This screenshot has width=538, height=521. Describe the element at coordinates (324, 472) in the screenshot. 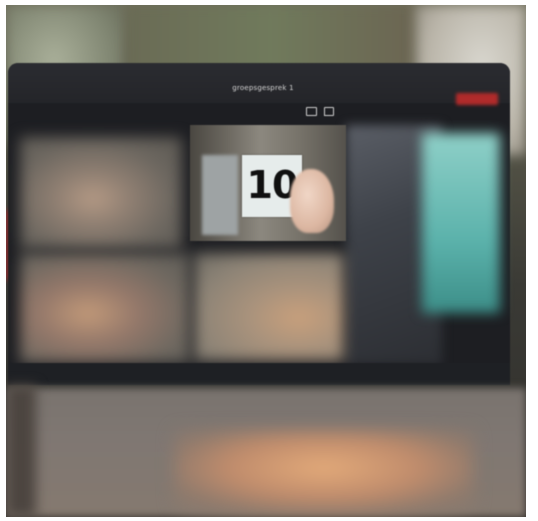

I see `keyboard` at that location.